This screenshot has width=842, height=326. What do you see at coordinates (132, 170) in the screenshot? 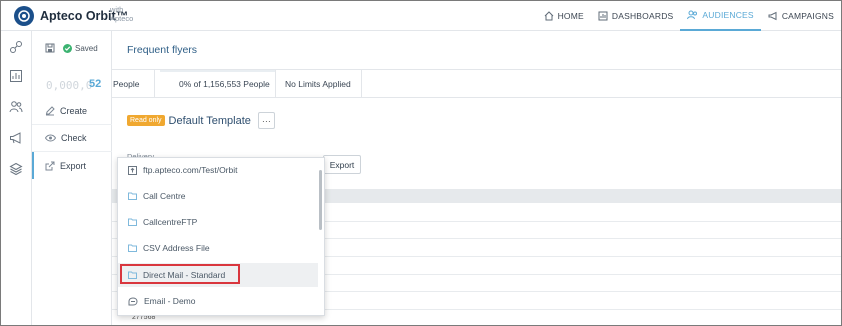
I see `upload-icon` at bounding box center [132, 170].